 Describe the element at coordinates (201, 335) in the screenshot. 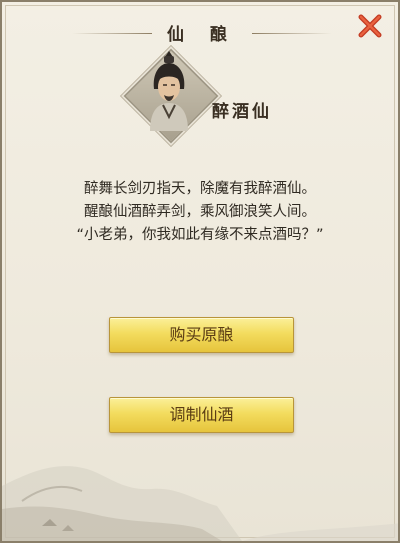

I see `buy-brew-button: 购买原酿` at that location.